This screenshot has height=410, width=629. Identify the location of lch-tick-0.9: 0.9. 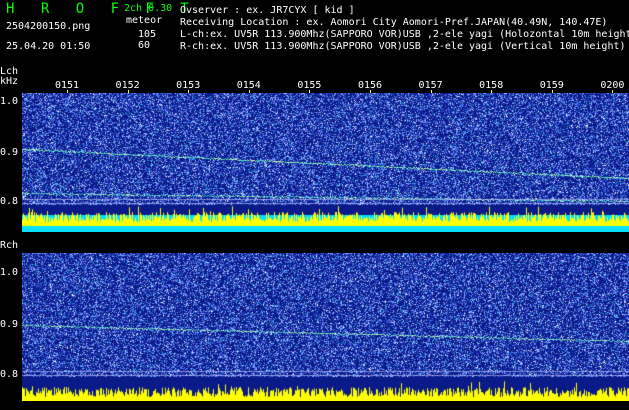
(9, 152).